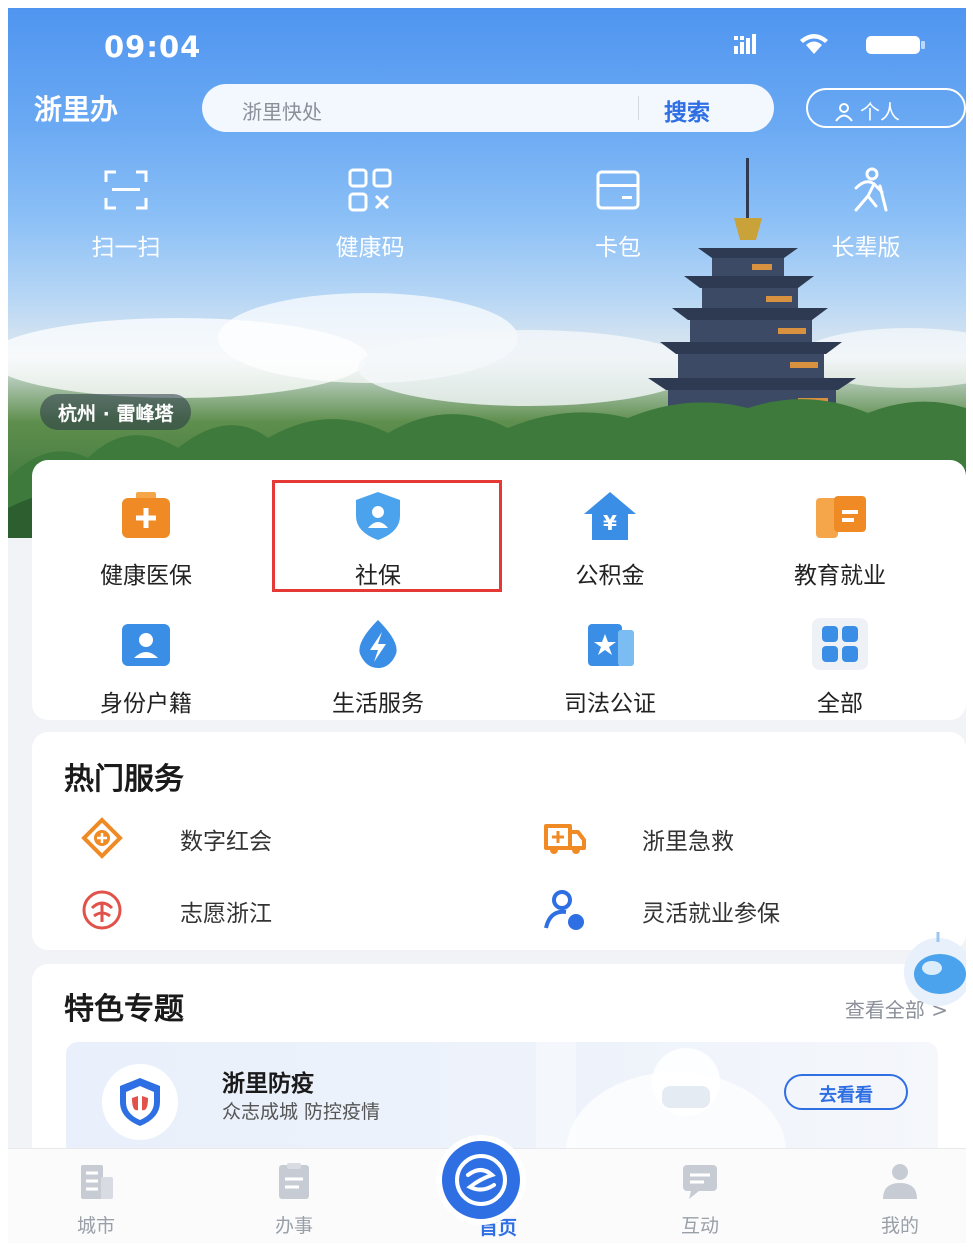 This screenshot has height=1248, width=973. I want to click on service-housing-fund: ¥ 公积金, so click(610, 539).